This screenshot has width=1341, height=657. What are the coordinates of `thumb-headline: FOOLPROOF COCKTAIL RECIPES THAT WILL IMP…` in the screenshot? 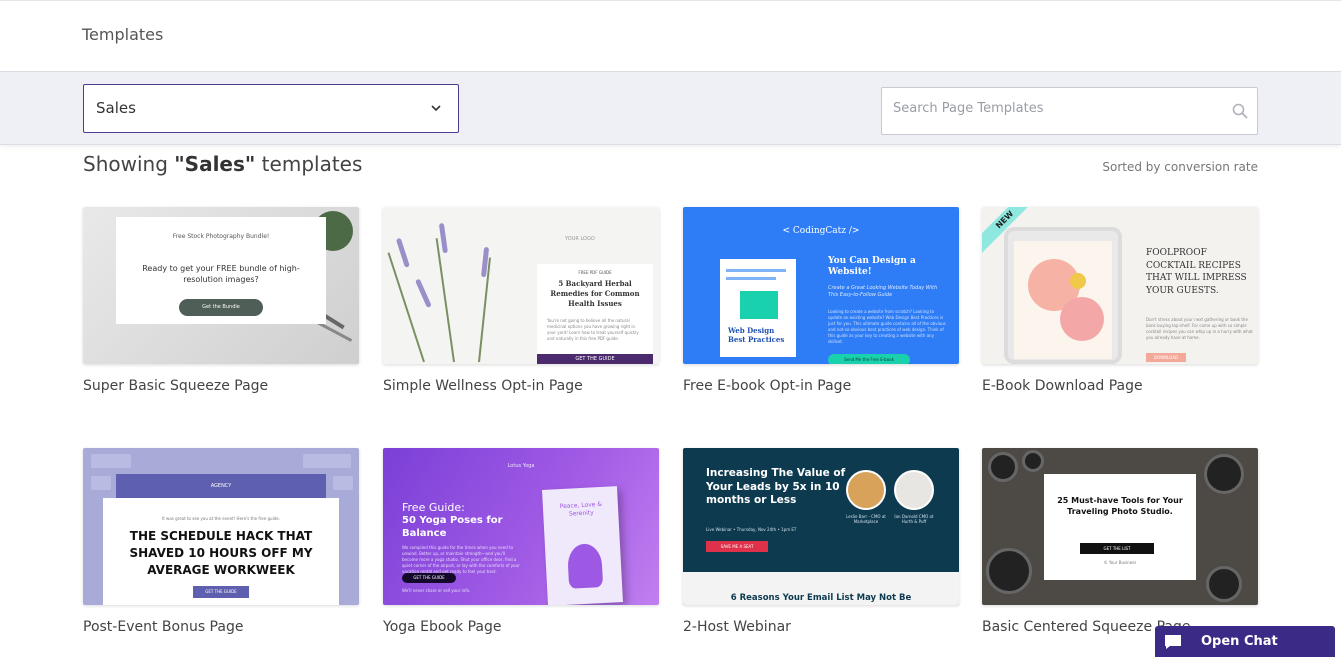 It's located at (1196, 272).